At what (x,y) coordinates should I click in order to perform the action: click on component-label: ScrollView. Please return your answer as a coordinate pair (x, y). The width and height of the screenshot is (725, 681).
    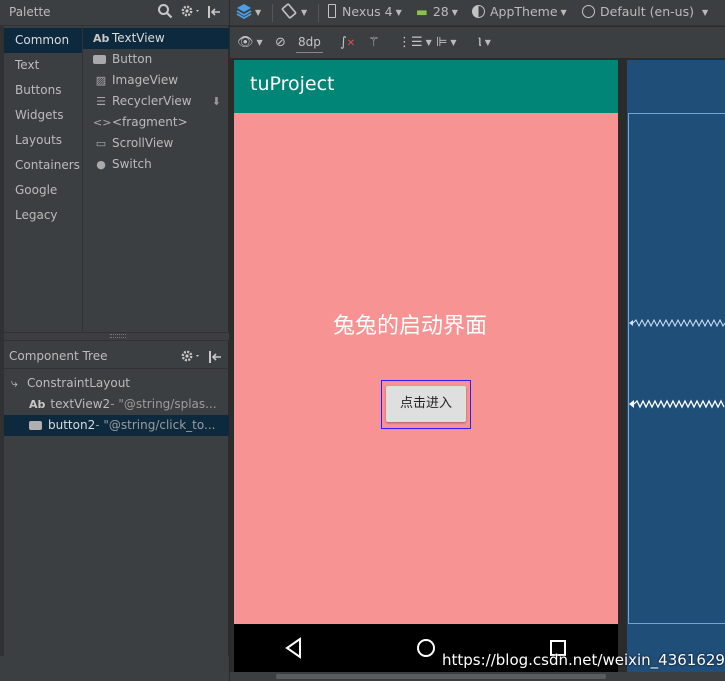
    Looking at the image, I should click on (143, 143).